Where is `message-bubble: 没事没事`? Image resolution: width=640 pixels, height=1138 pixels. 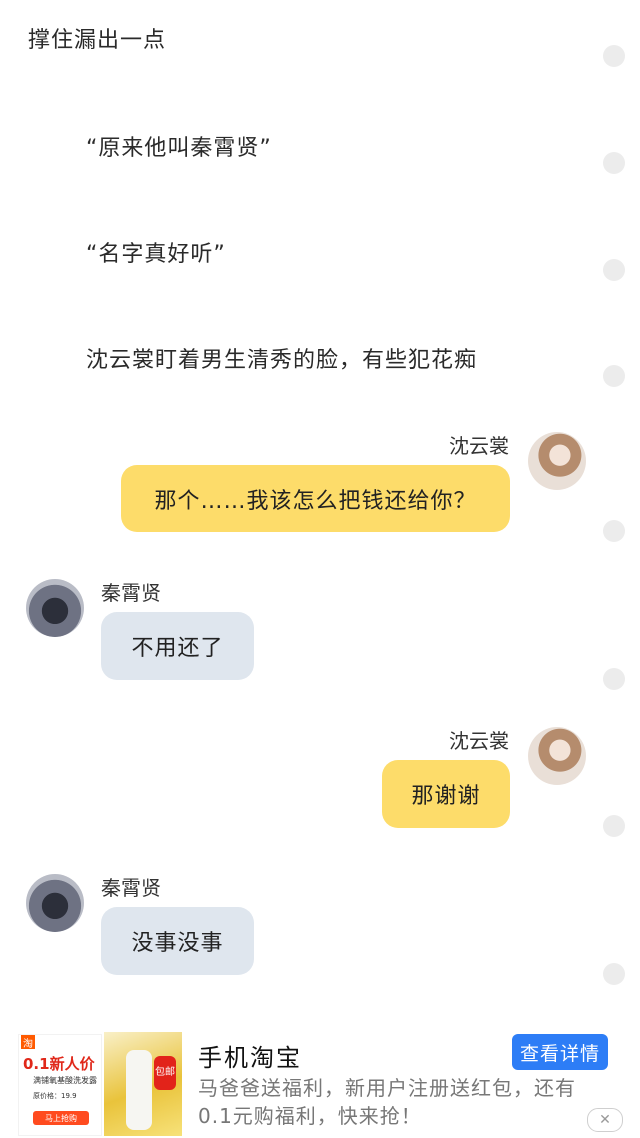 message-bubble: 没事没事 is located at coordinates (177, 941).